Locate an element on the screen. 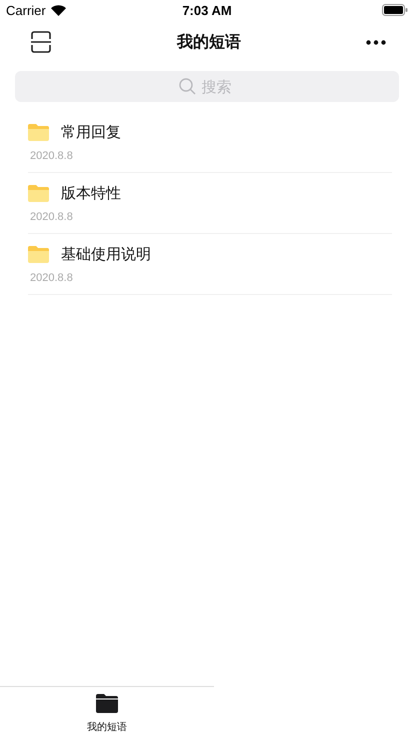 The image size is (414, 736). search-icon is located at coordinates (187, 86).